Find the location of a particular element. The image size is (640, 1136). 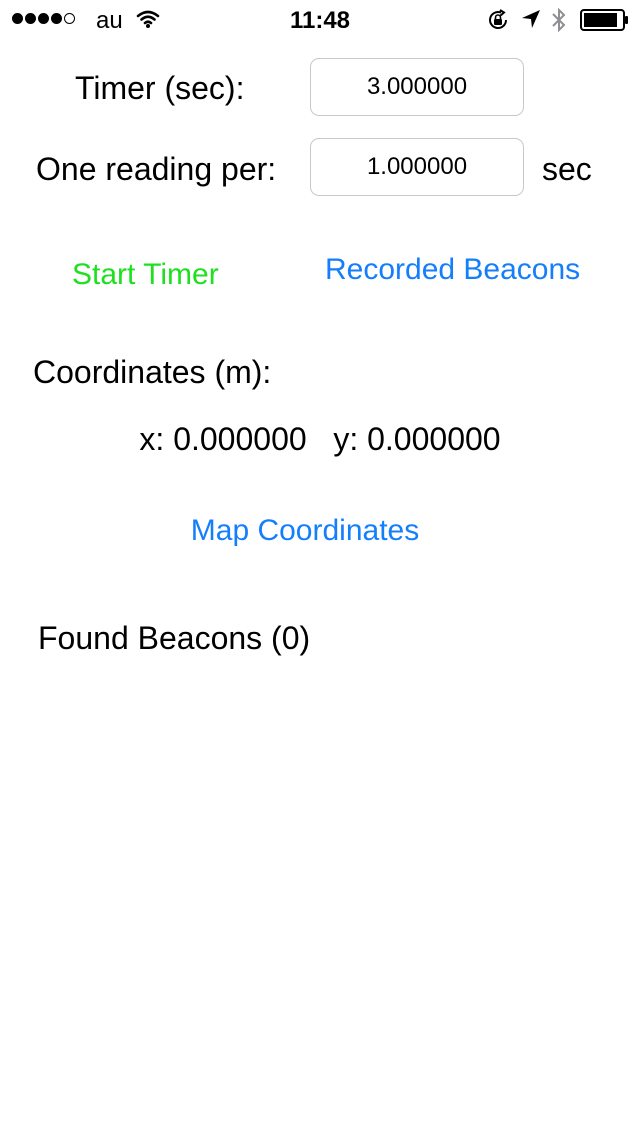

rotation-lock-icon is located at coordinates (498, 22).